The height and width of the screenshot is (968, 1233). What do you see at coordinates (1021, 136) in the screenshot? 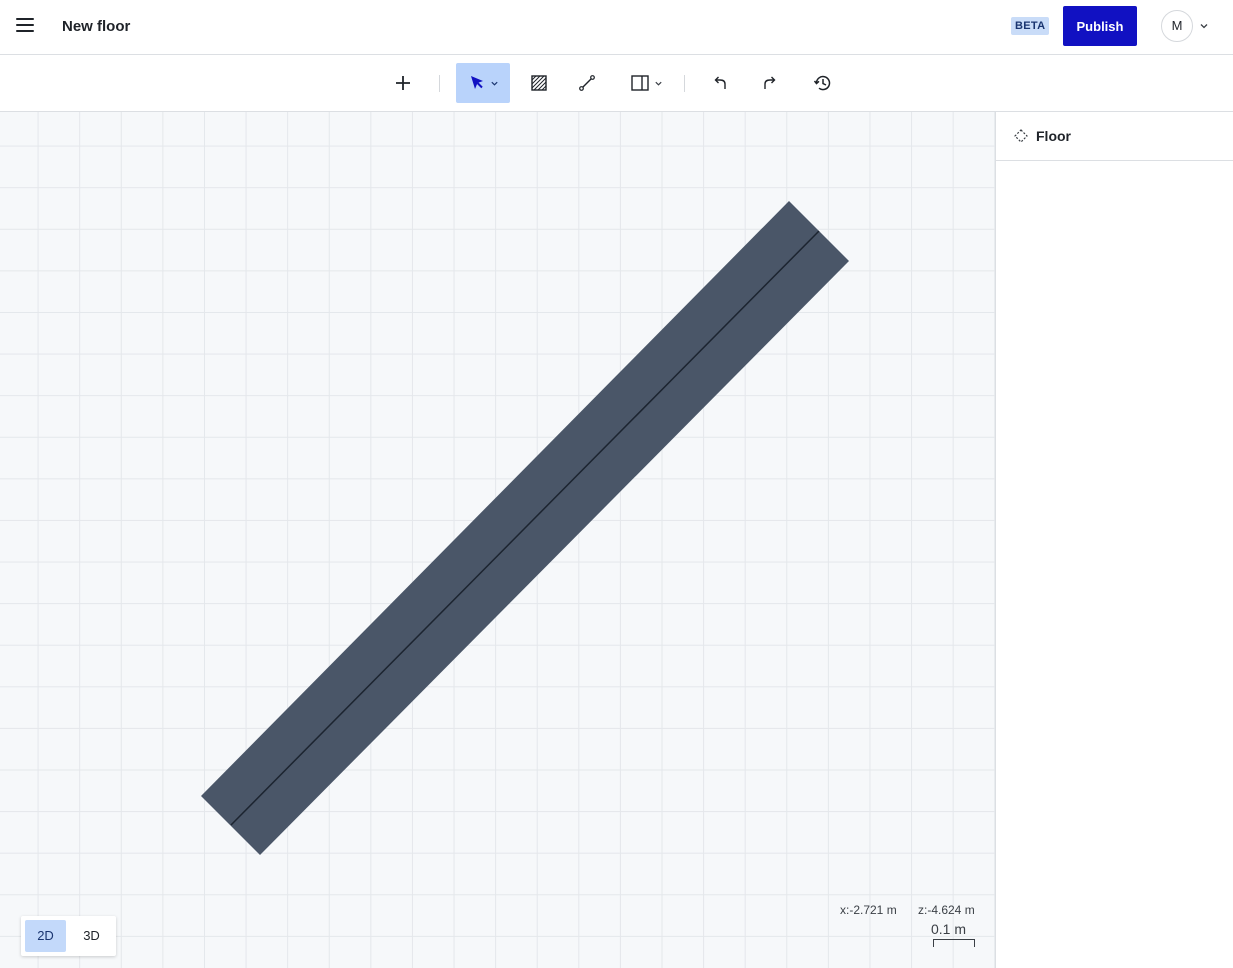
I see `floor-dashed-diamond-icon` at bounding box center [1021, 136].